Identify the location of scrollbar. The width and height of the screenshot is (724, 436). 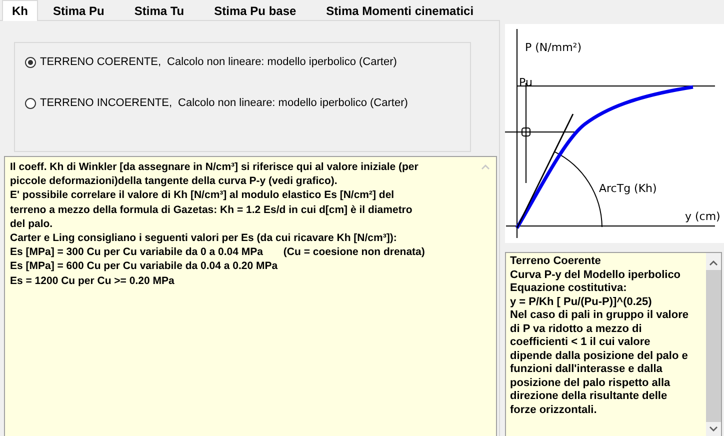
(713, 344).